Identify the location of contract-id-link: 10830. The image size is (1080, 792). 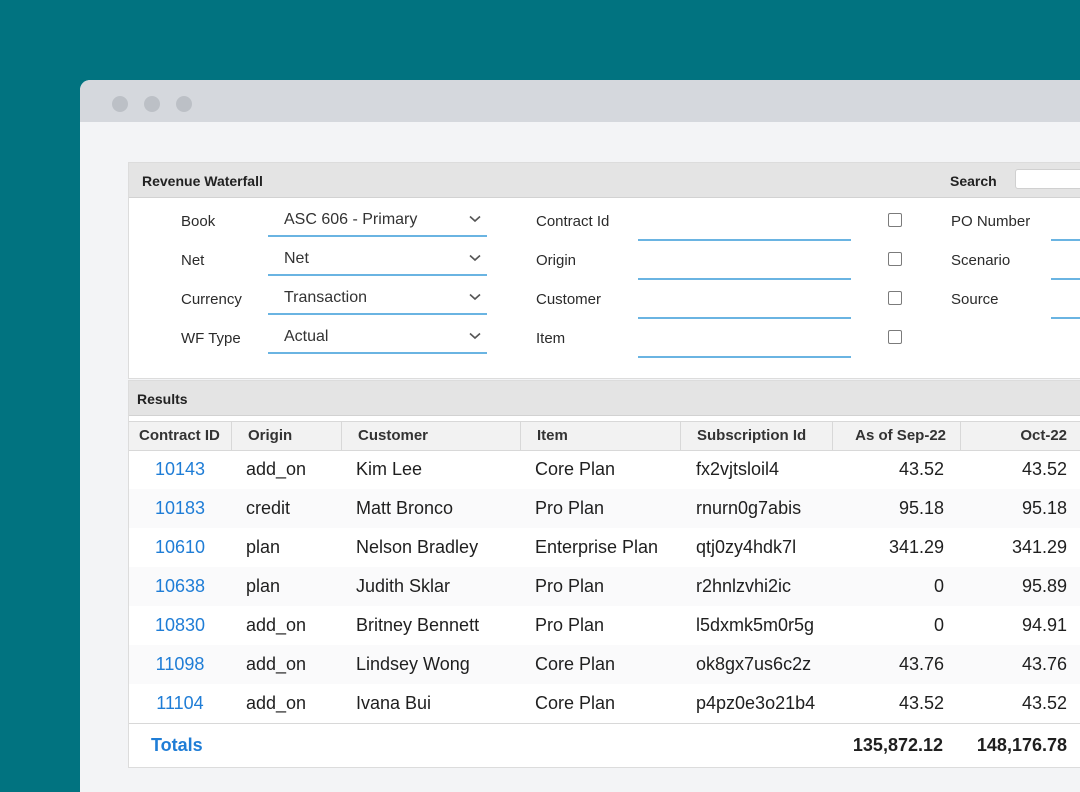
(180, 625).